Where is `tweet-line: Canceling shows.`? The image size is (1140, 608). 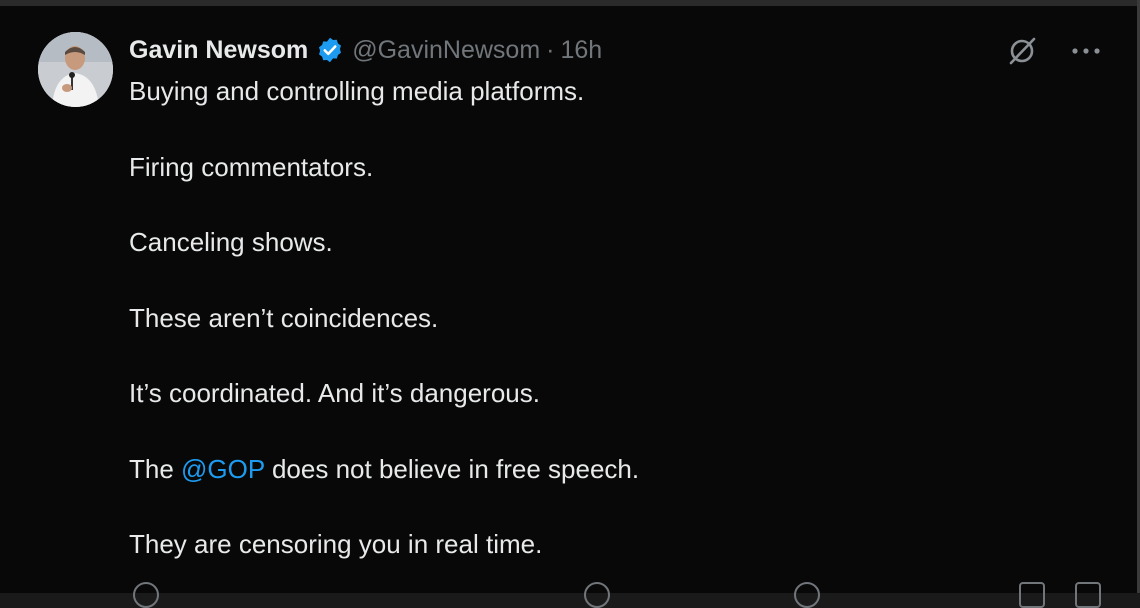 tweet-line: Canceling shows. is located at coordinates (231, 242).